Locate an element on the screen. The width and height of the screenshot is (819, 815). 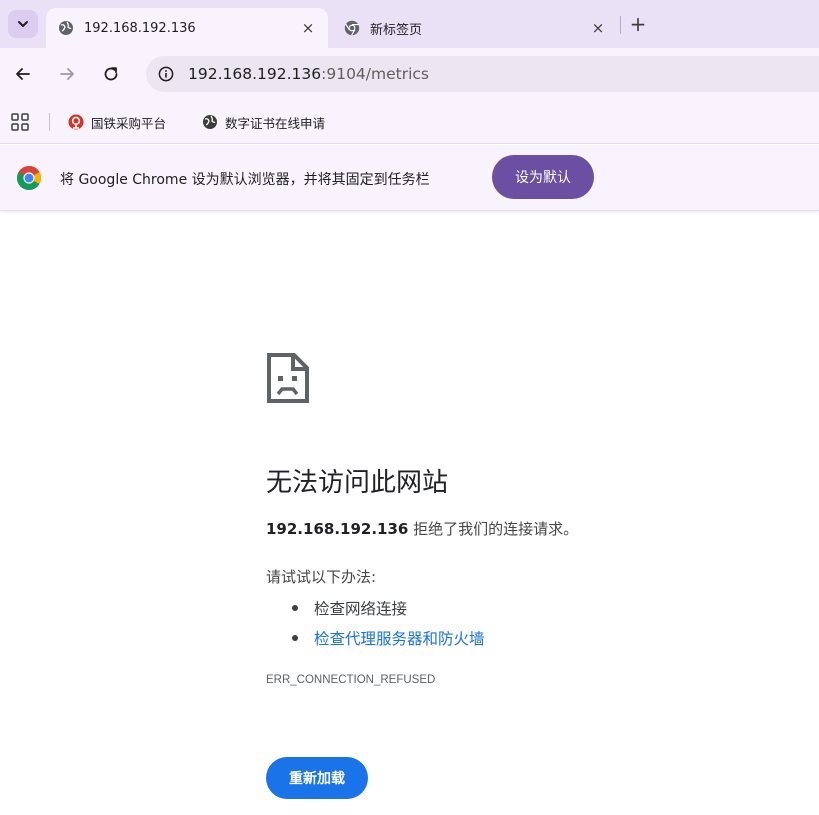
new-tab-button: + is located at coordinates (638, 24).